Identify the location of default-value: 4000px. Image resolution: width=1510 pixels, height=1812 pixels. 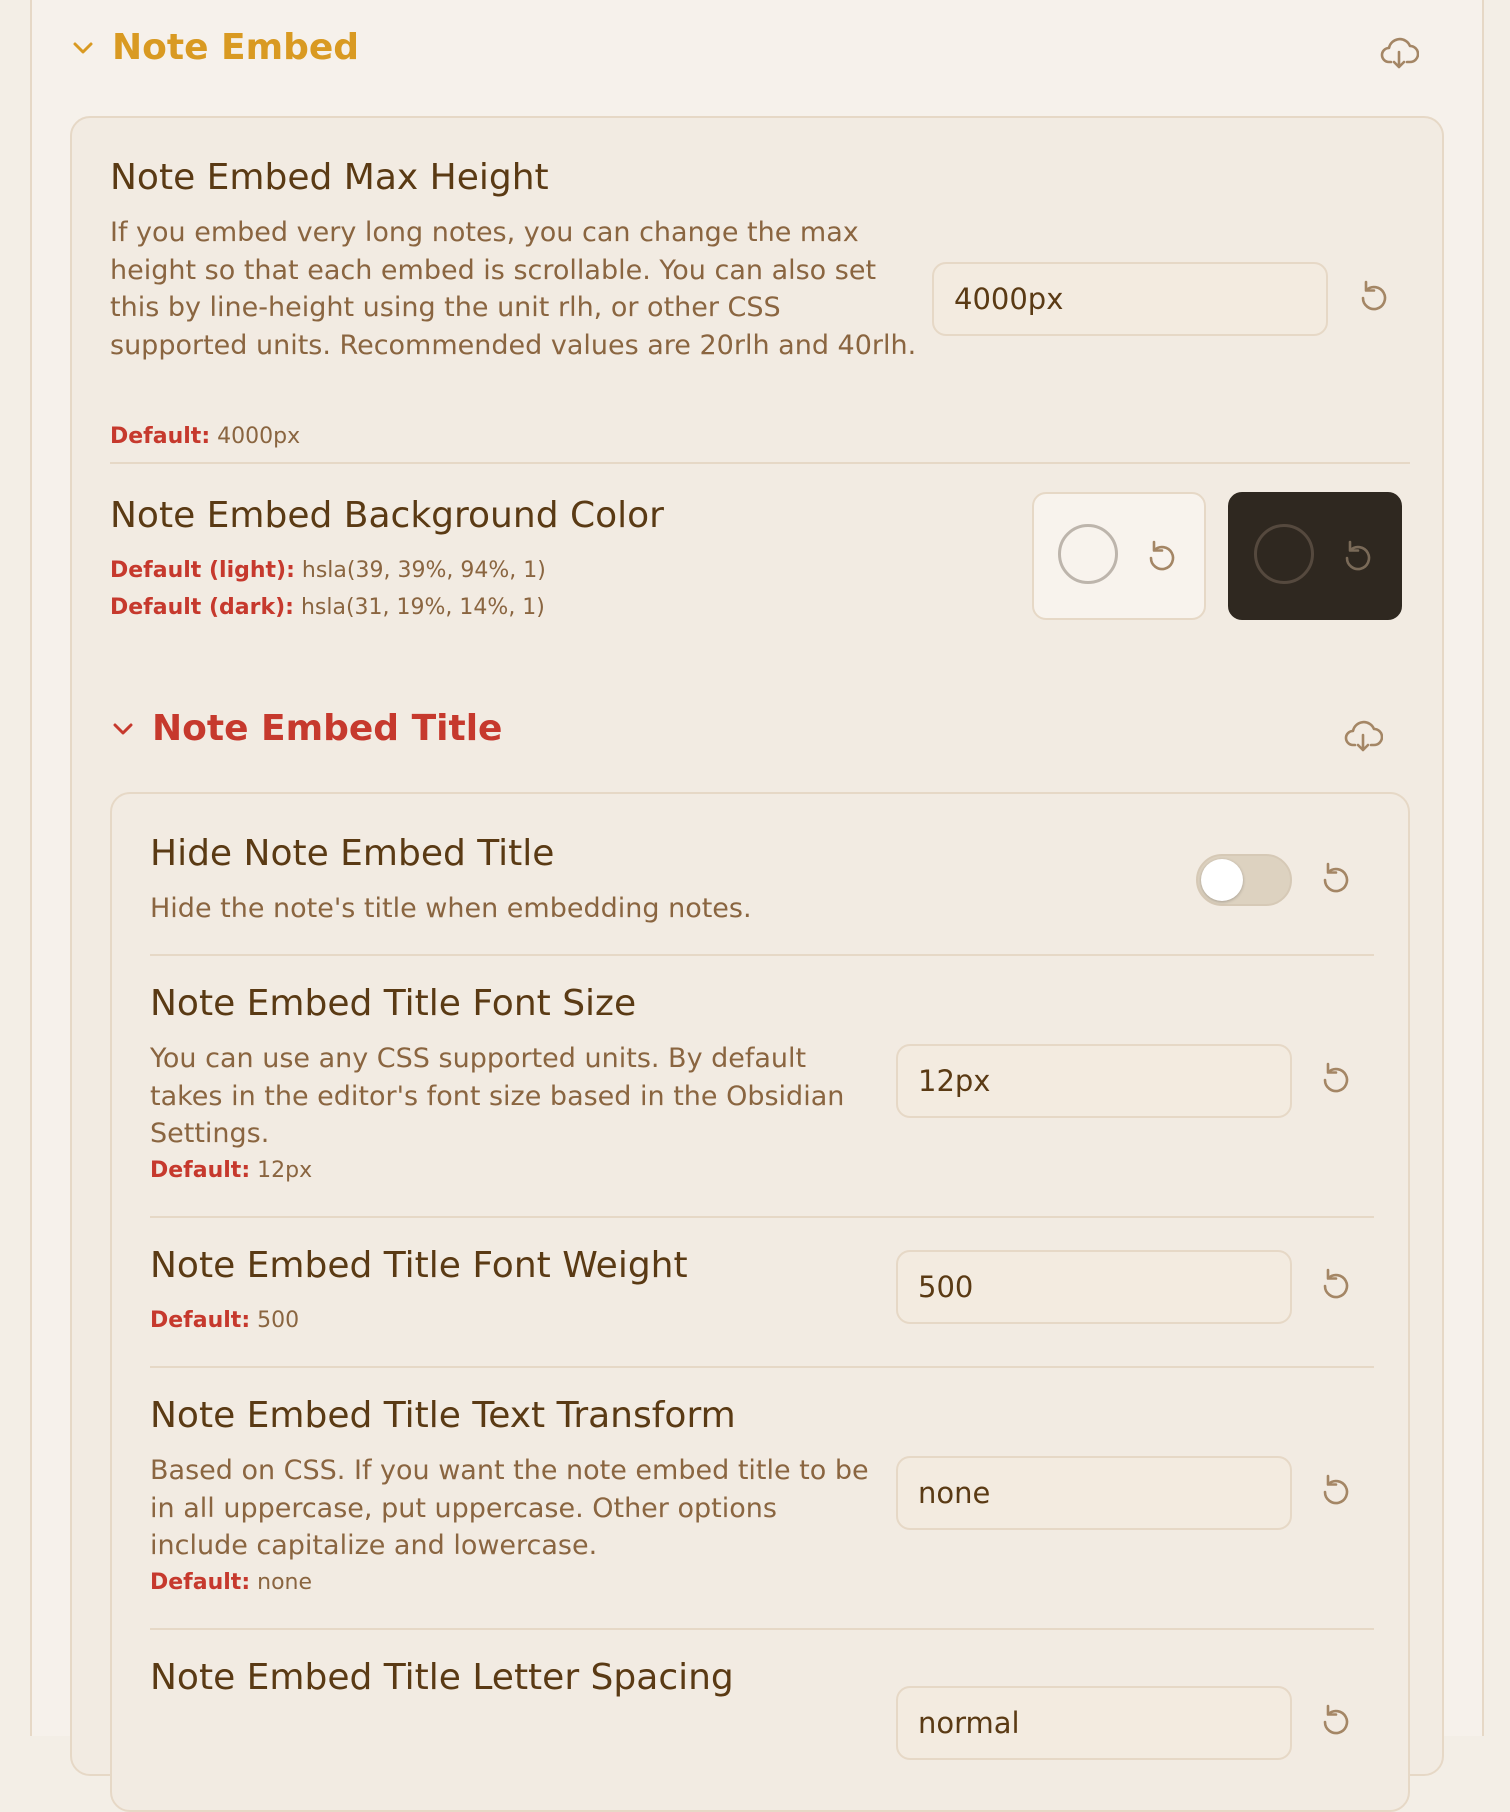
(259, 436).